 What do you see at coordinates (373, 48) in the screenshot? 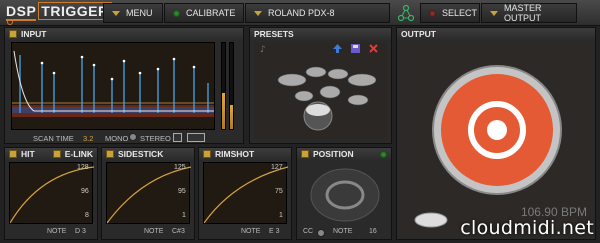
I see `delete-icon` at bounding box center [373, 48].